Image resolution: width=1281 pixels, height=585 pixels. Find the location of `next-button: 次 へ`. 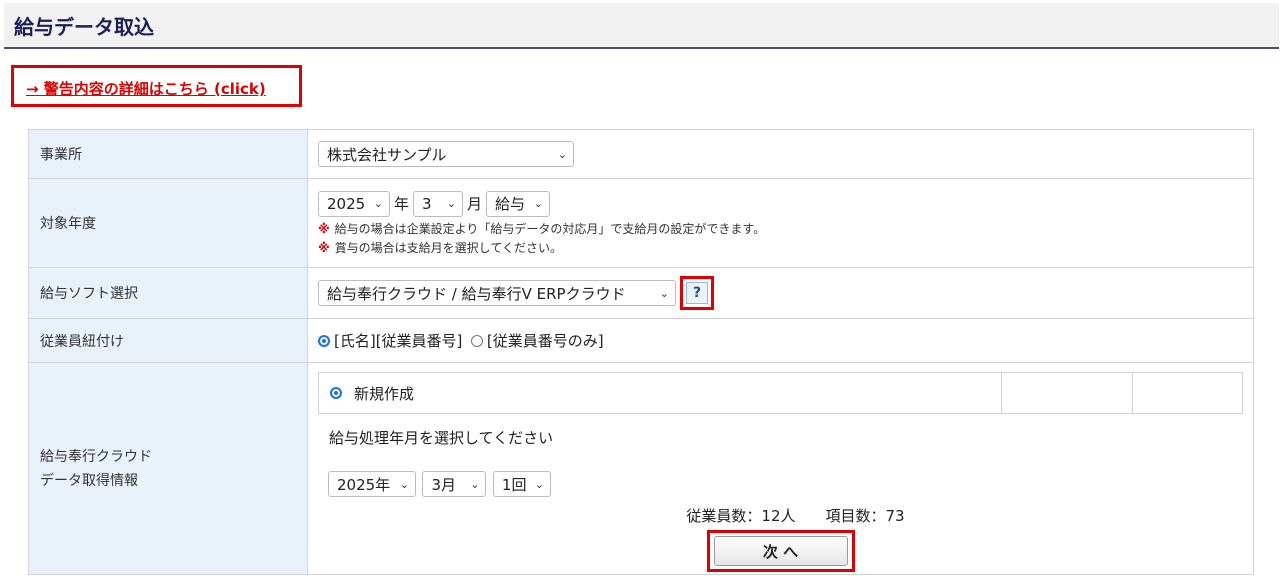

next-button: 次 へ is located at coordinates (780, 551).